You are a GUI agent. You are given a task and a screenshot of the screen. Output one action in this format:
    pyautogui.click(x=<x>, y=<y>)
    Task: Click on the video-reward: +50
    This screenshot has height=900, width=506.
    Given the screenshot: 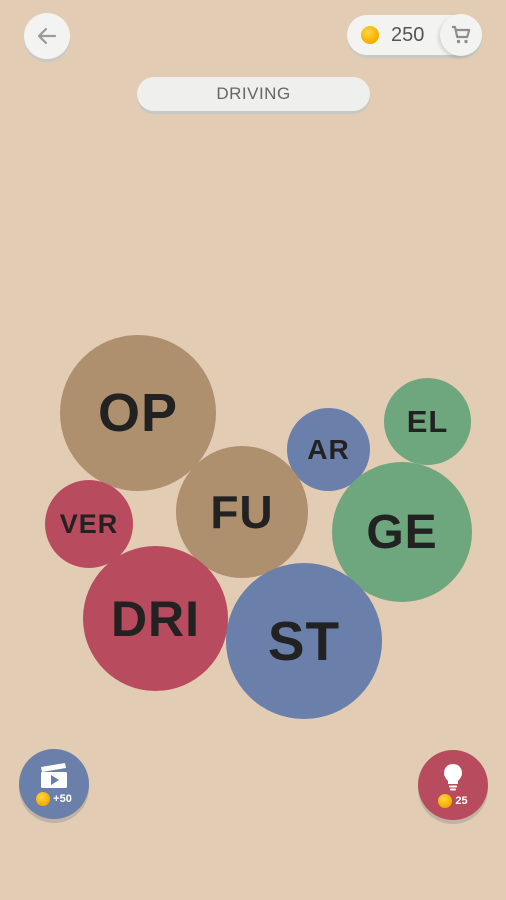 What is the action you would take?
    pyautogui.click(x=54, y=799)
    